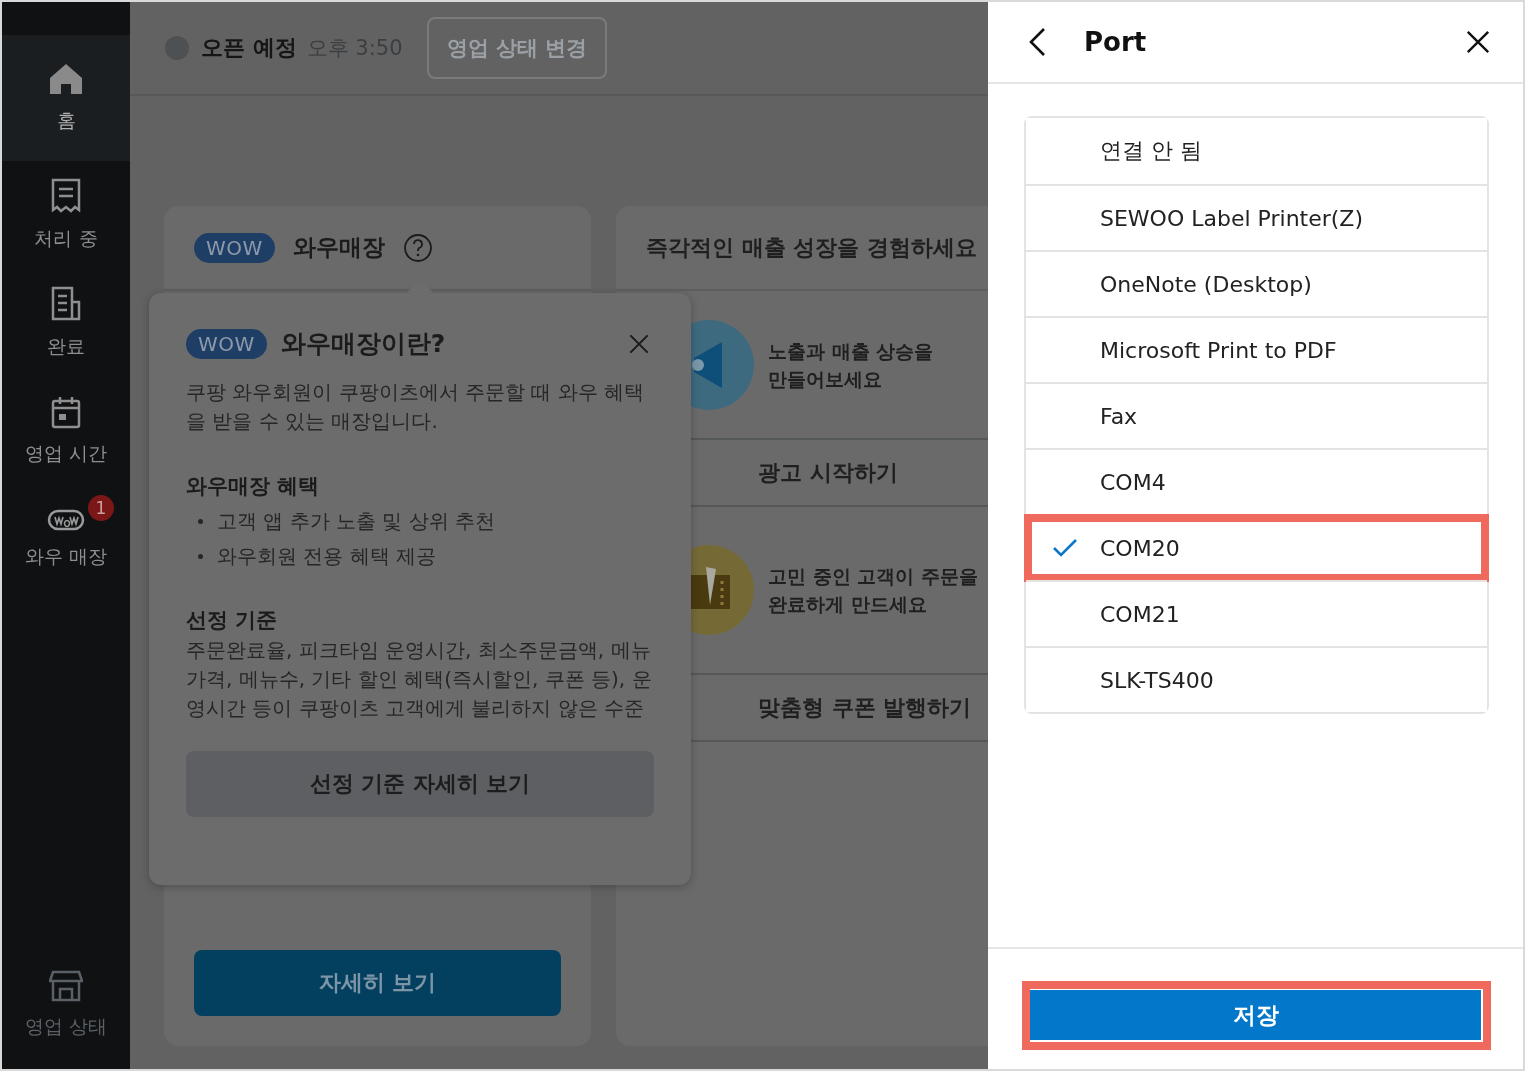  Describe the element at coordinates (249, 48) in the screenshot. I see `store-status: 오픈 예정` at that location.